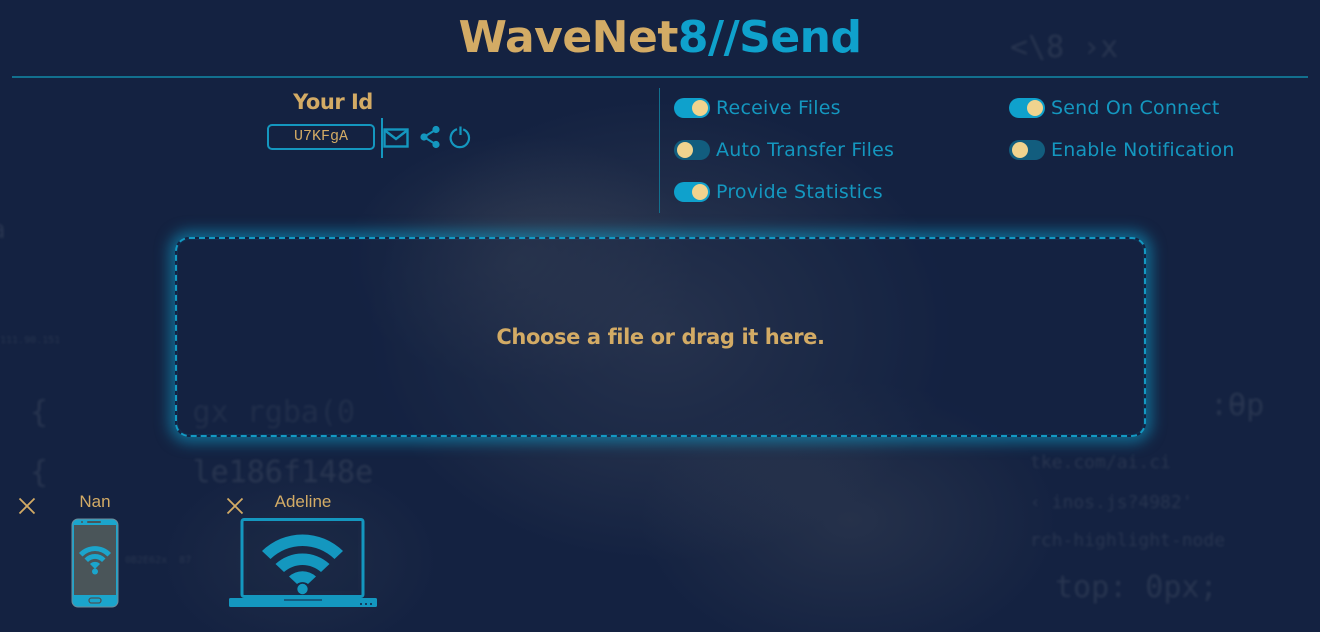 This screenshot has width=1320, height=632. I want to click on setting-send-on-connect: Send On Connect, so click(1114, 108).